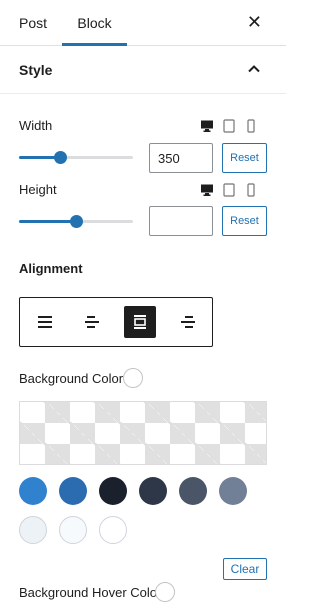 This screenshot has height=608, width=320. Describe the element at coordinates (244, 221) in the screenshot. I see `height-reset-button: Reset` at that location.